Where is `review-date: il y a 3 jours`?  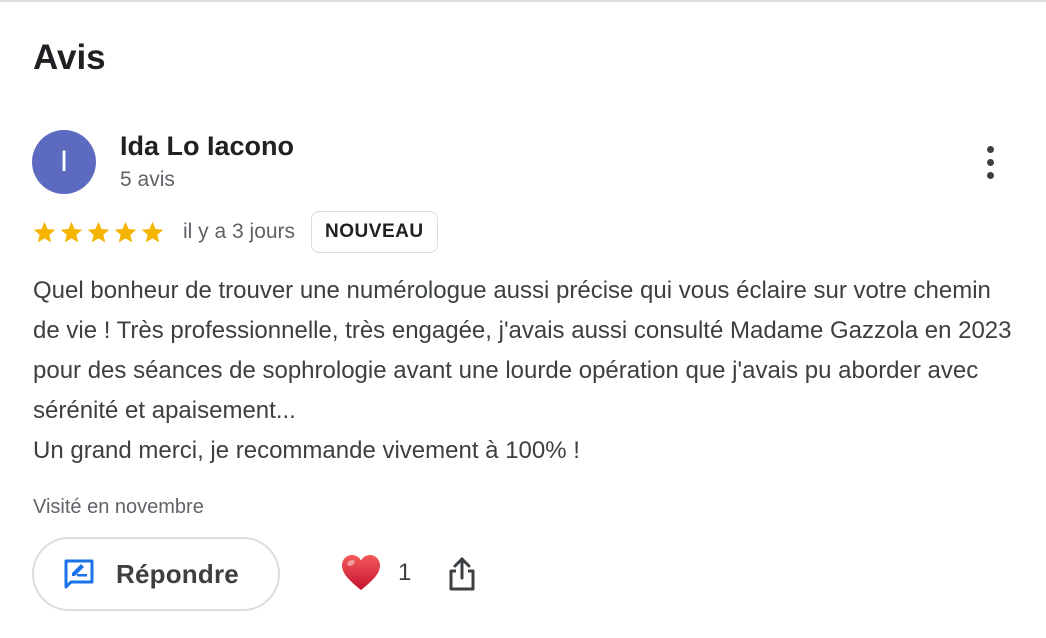 review-date: il y a 3 jours is located at coordinates (239, 231).